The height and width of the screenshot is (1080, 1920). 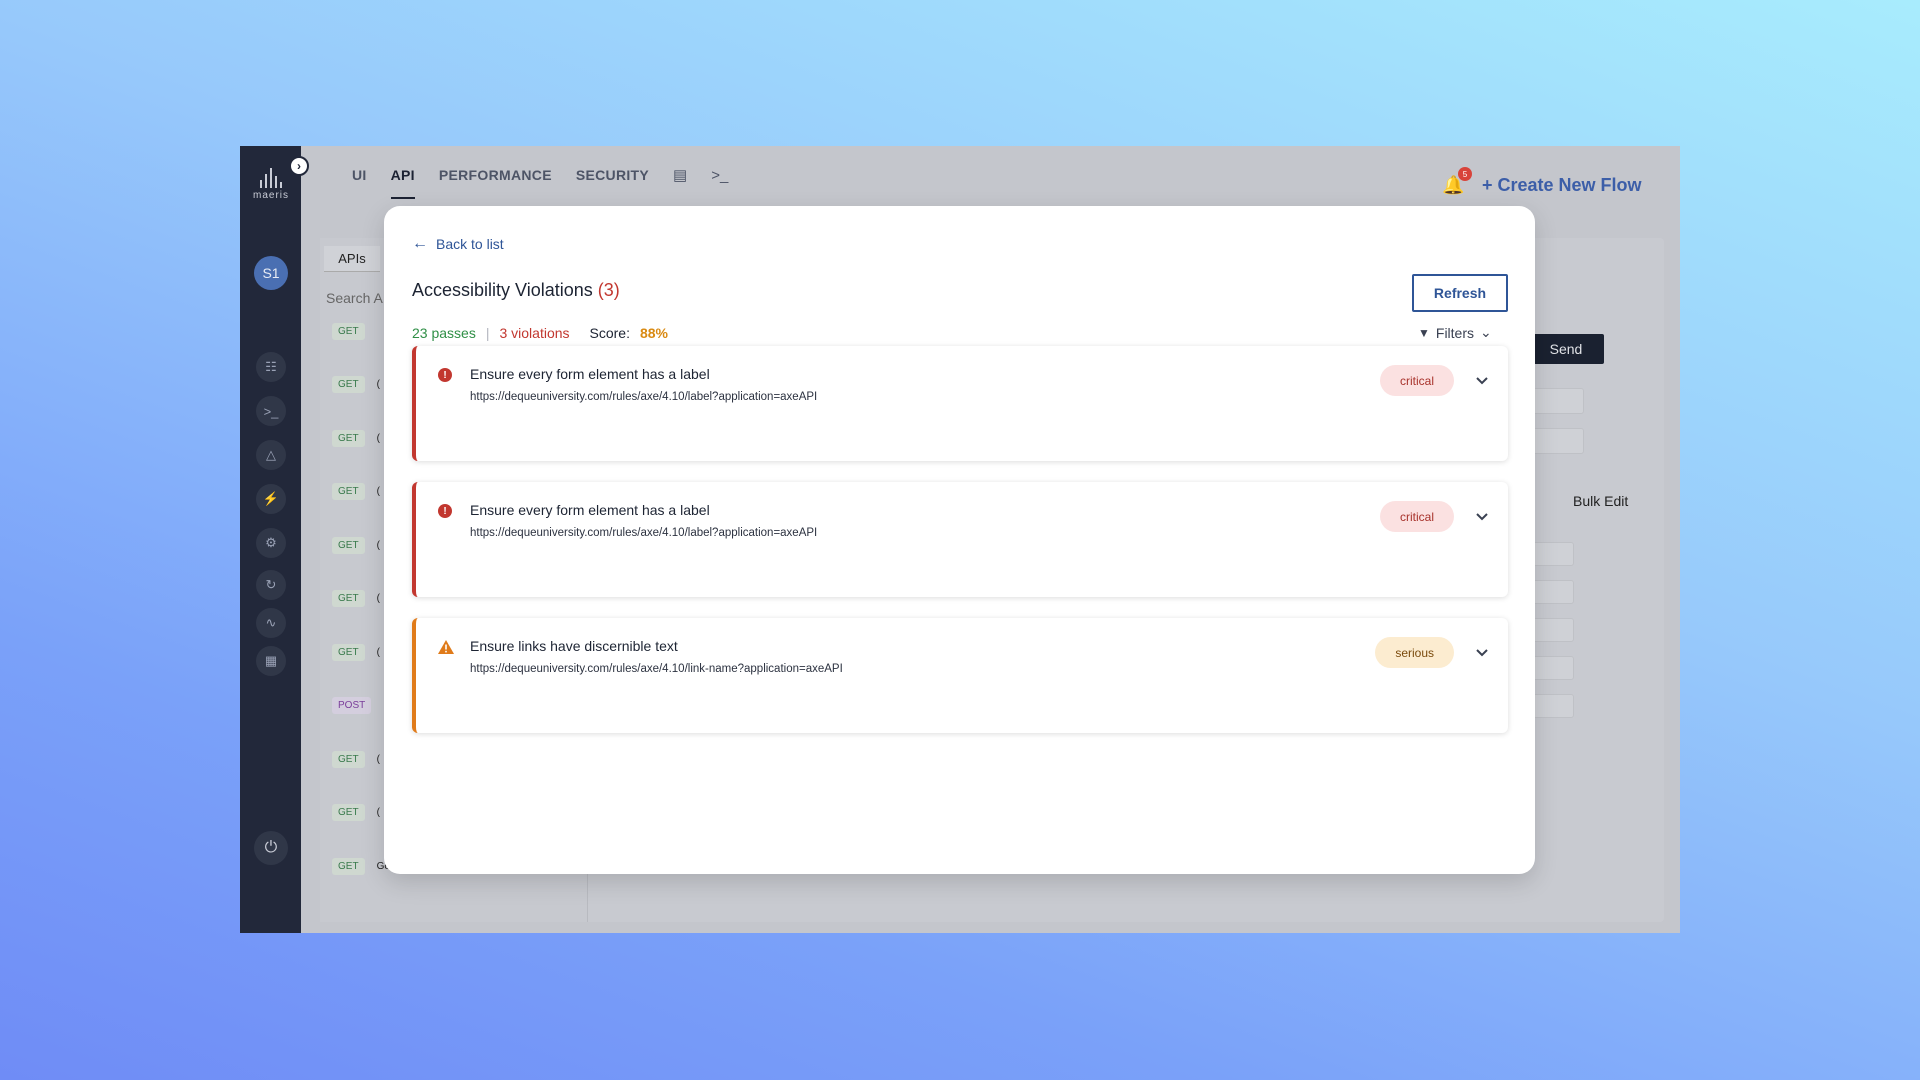 I want to click on score-value: 88%, so click(x=654, y=333).